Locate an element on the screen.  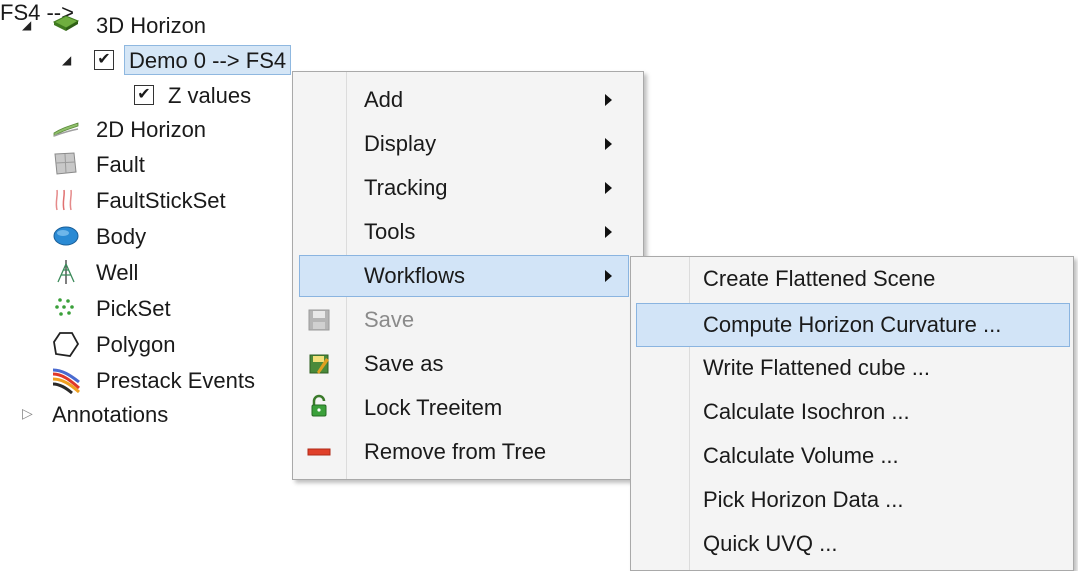
lock-icon is located at coordinates (319, 405).